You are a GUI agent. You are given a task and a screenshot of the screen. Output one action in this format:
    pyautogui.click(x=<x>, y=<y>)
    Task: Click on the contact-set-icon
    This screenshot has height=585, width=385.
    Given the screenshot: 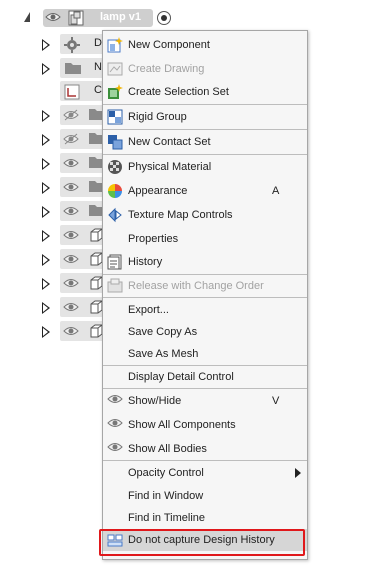 What is the action you would take?
    pyautogui.click(x=115, y=142)
    